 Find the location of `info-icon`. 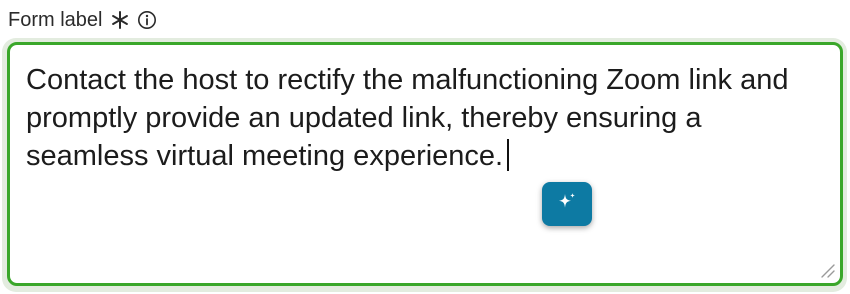

info-icon is located at coordinates (147, 20).